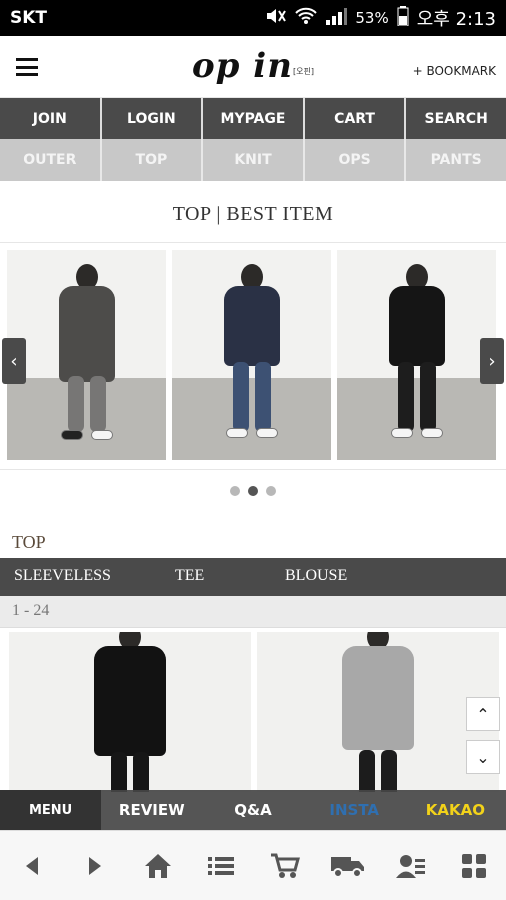 The width and height of the screenshot is (506, 900). Describe the element at coordinates (456, 19) in the screenshot. I see `clock: 오후 2:13` at that location.